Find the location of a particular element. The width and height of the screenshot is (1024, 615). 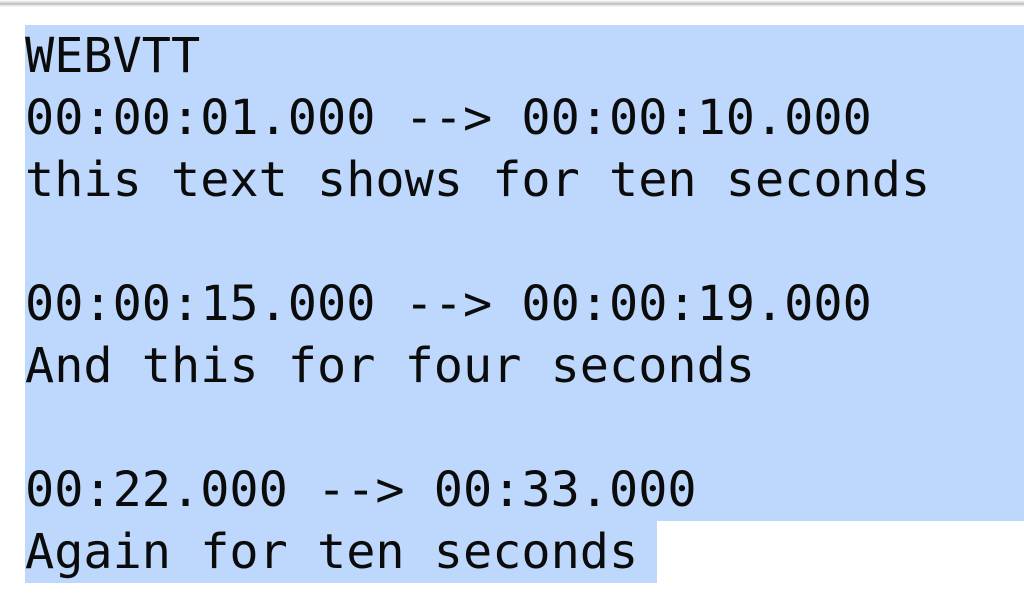

window-chrome-edge is located at coordinates (512, 3).